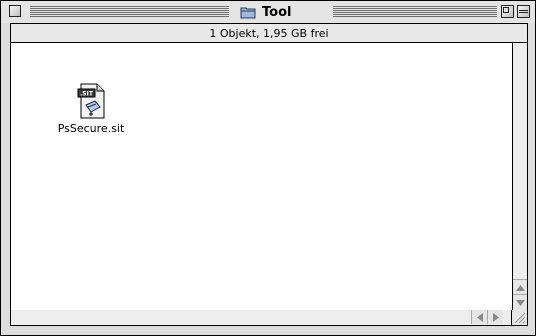  What do you see at coordinates (261, 318) in the screenshot?
I see `horizontal-scrollbar` at bounding box center [261, 318].